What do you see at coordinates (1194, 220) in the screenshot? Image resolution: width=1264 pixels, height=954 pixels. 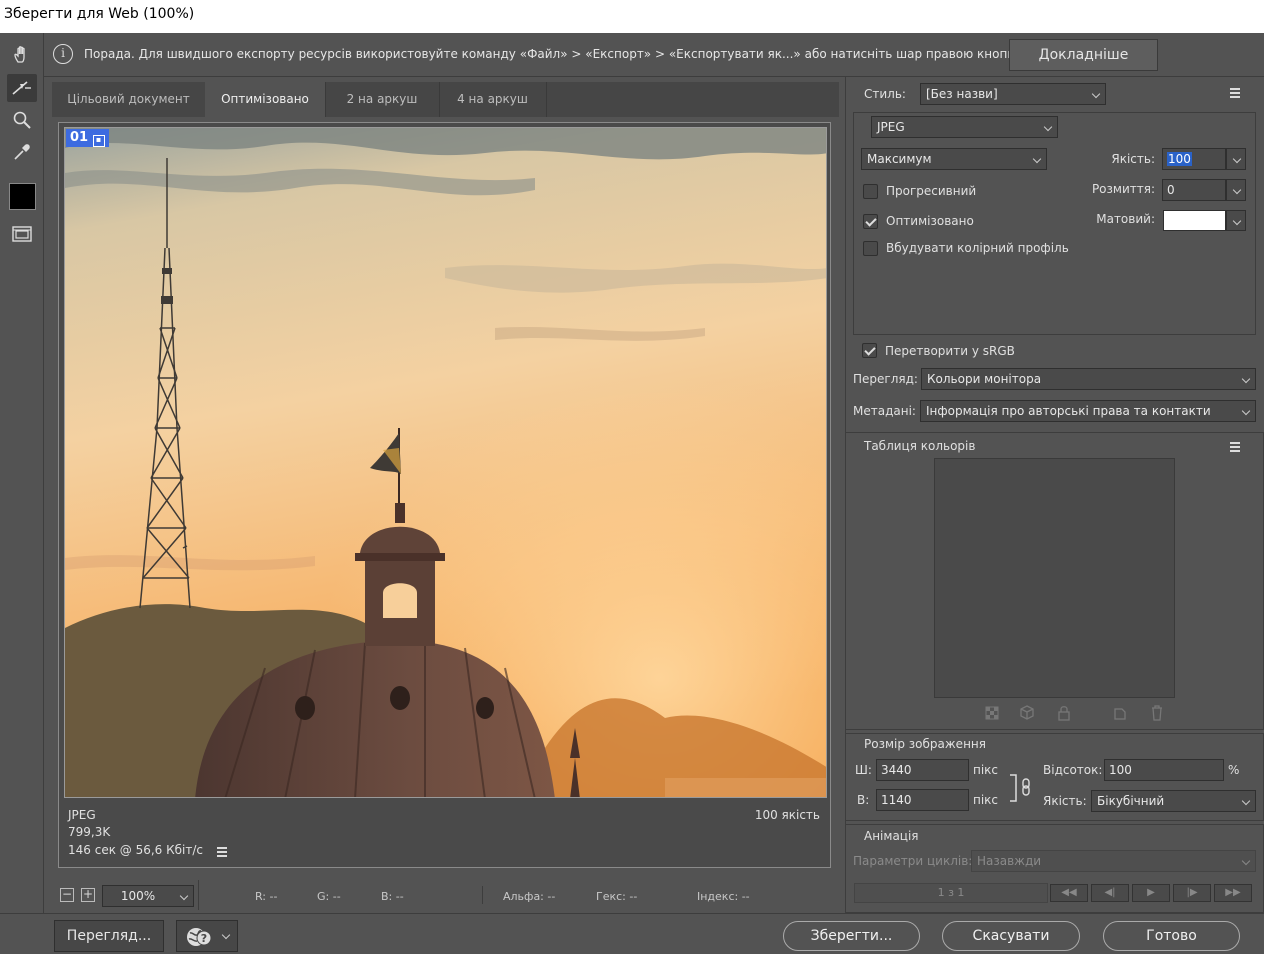 I see `matte-color-swatch` at bounding box center [1194, 220].